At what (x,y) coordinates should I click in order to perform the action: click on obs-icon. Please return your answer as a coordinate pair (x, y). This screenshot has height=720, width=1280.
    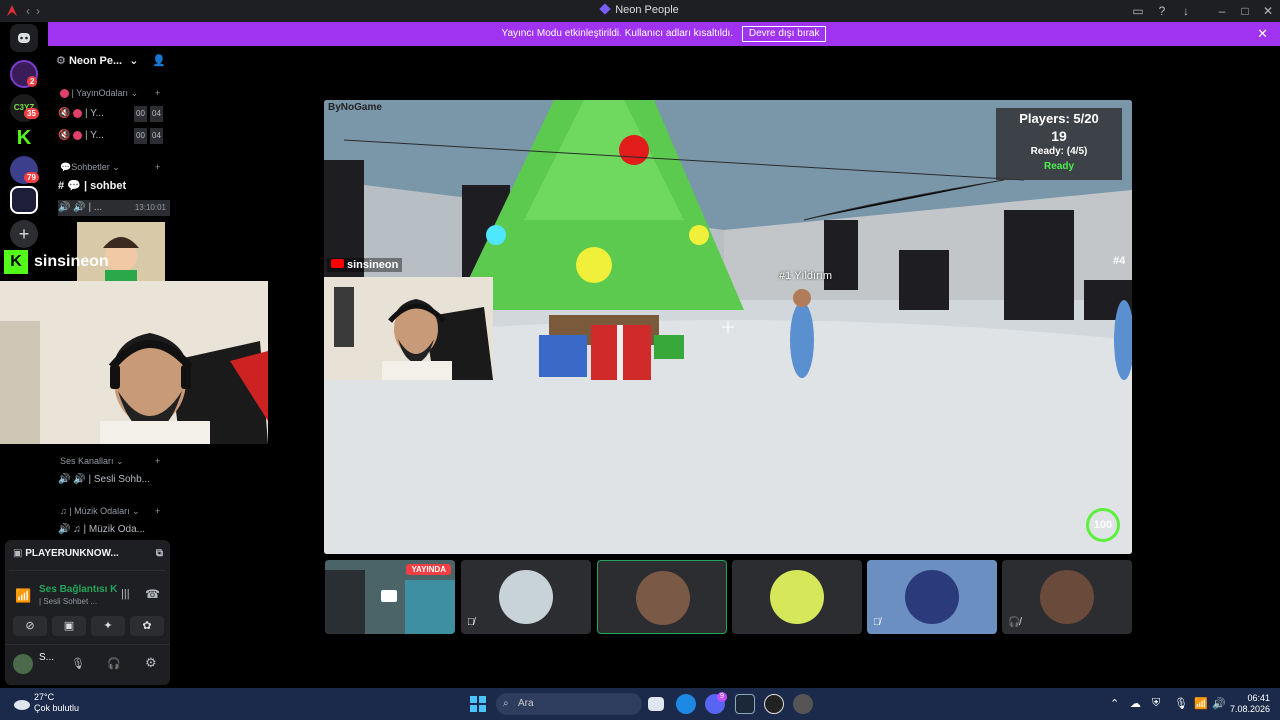
    Looking at the image, I should click on (774, 704).